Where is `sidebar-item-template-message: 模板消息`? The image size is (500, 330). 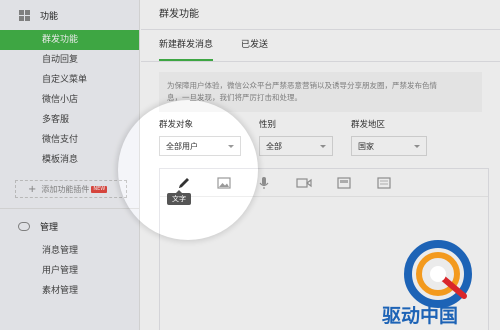
sidebar-item-template-message: 模板消息 is located at coordinates (69, 160).